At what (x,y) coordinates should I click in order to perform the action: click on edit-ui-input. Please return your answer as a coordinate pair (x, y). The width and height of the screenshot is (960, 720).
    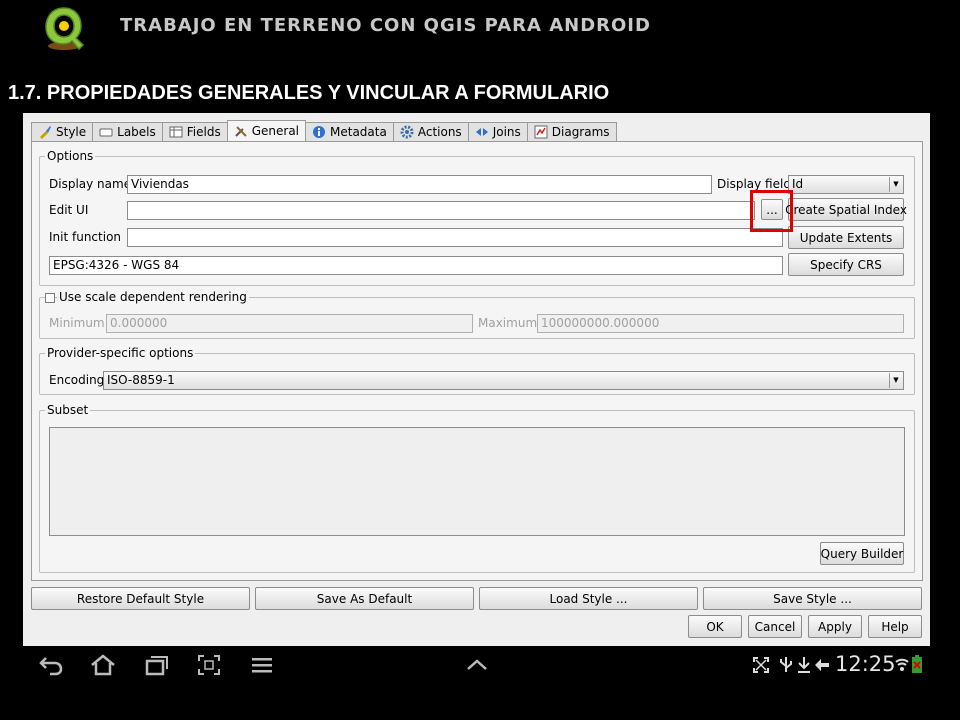
    Looking at the image, I should click on (441, 210).